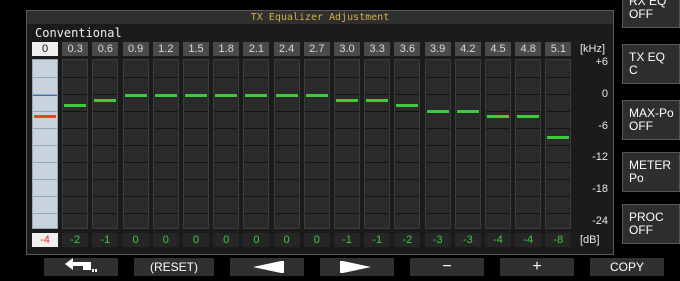 The height and width of the screenshot is (281, 680). I want to click on band-frequency-label: 0.6, so click(105, 49).